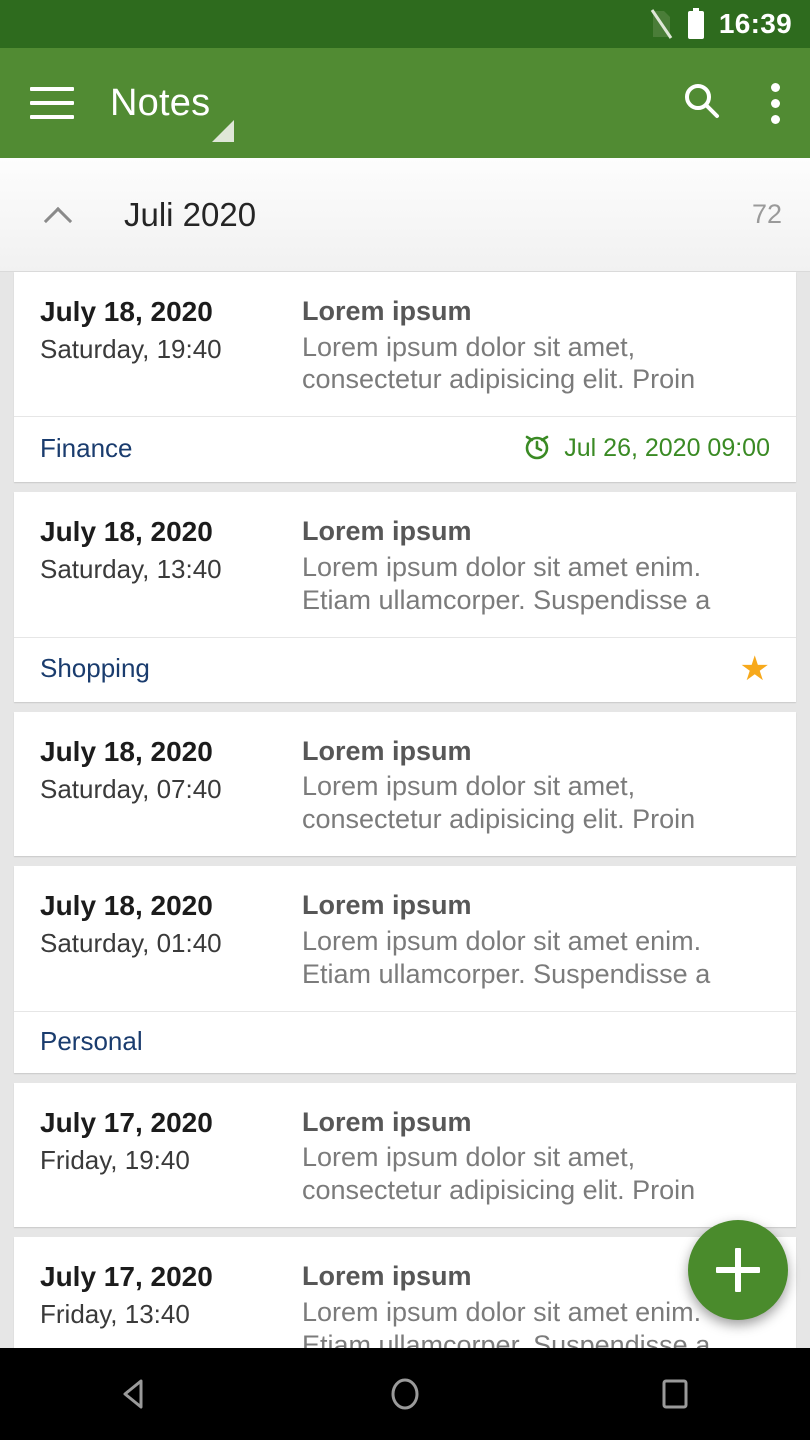 The width and height of the screenshot is (810, 1440). Describe the element at coordinates (537, 448) in the screenshot. I see `alarm-clock-icon` at that location.